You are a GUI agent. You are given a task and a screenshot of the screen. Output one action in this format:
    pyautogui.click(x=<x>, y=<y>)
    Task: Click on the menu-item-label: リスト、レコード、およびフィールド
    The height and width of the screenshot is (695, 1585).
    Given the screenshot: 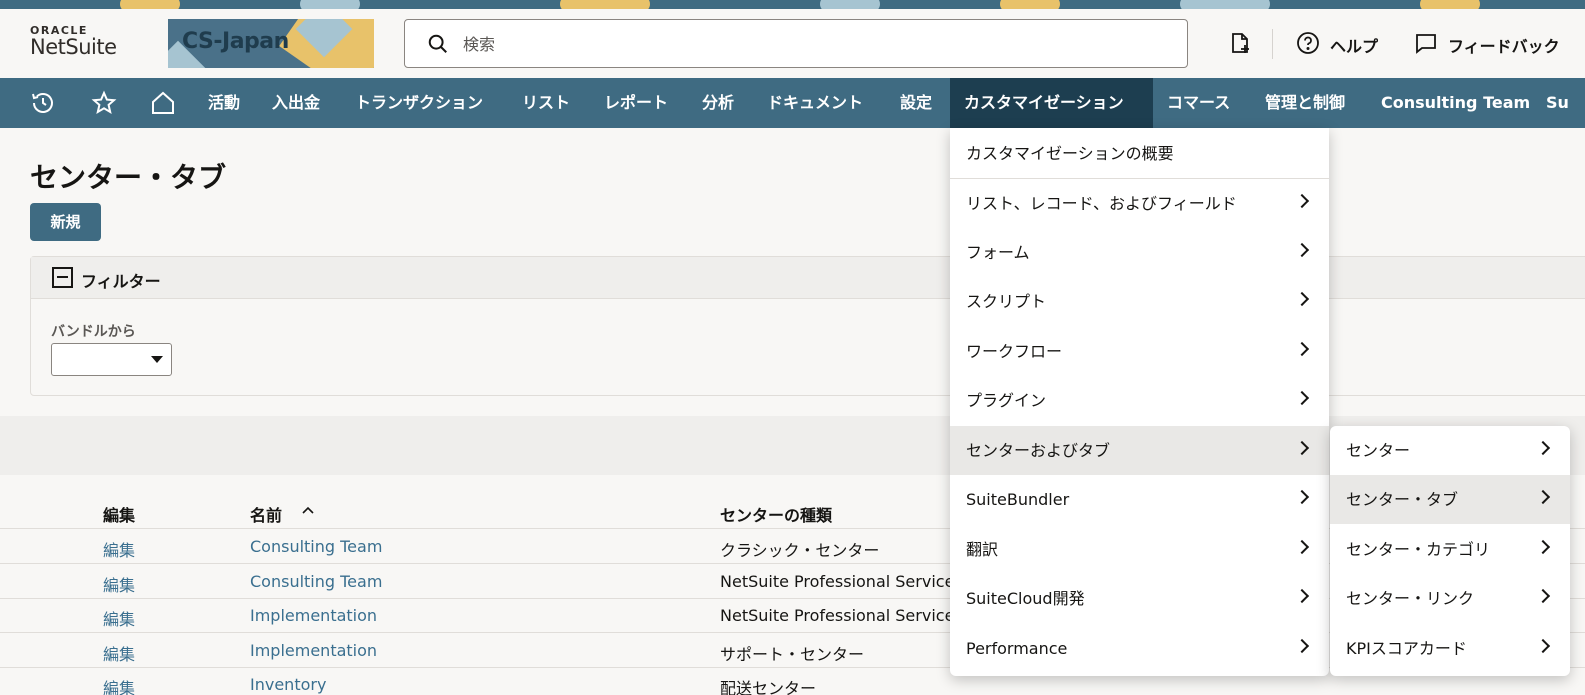 What is the action you would take?
    pyautogui.click(x=1101, y=203)
    